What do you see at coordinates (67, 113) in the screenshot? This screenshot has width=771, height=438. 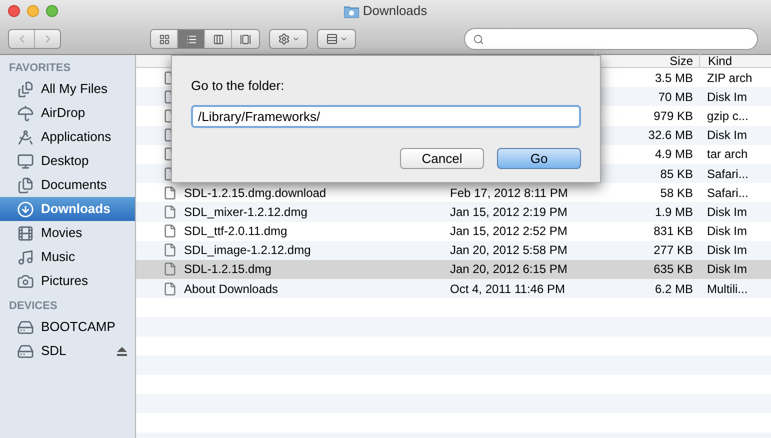 I see `sidebar-item: AirDrop` at bounding box center [67, 113].